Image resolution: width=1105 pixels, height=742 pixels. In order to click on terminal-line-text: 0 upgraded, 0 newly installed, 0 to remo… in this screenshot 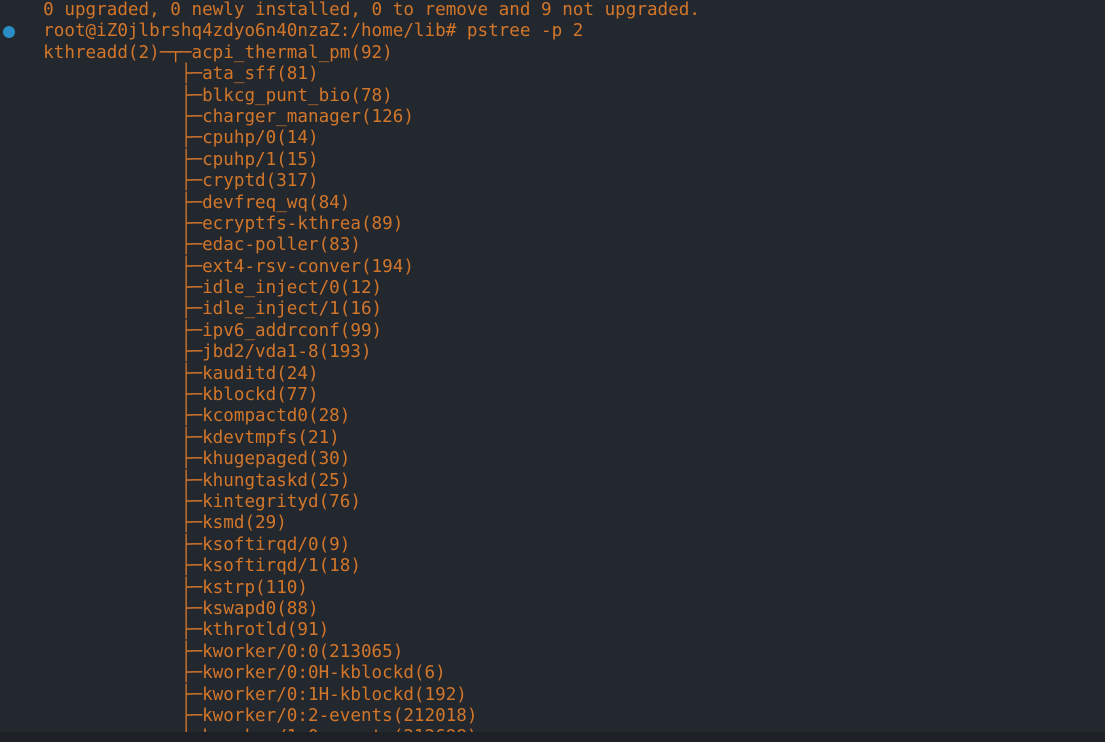, I will do `click(361, 10)`.